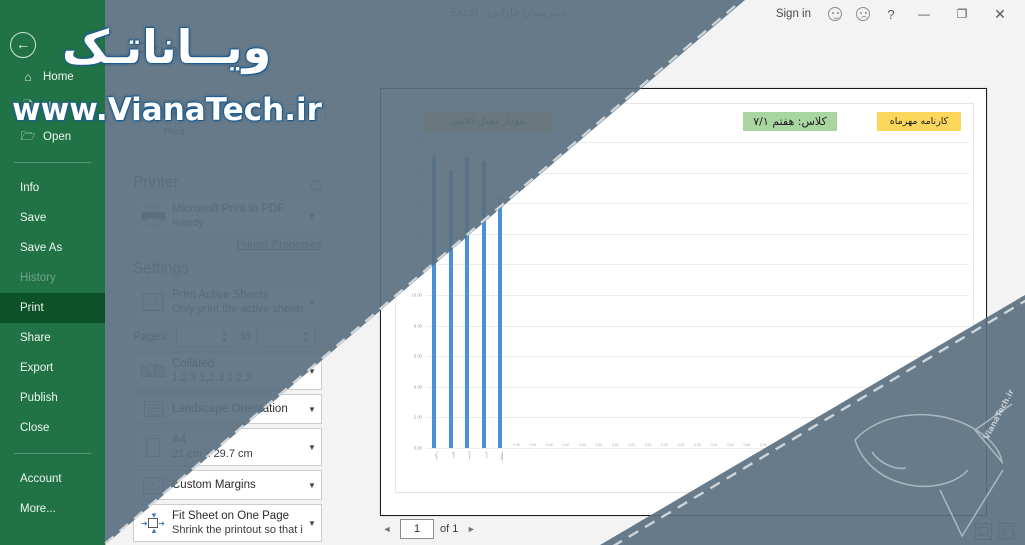 This screenshot has width=1025, height=545. I want to click on x-axis-tick-label: عربی, so click(485, 455).